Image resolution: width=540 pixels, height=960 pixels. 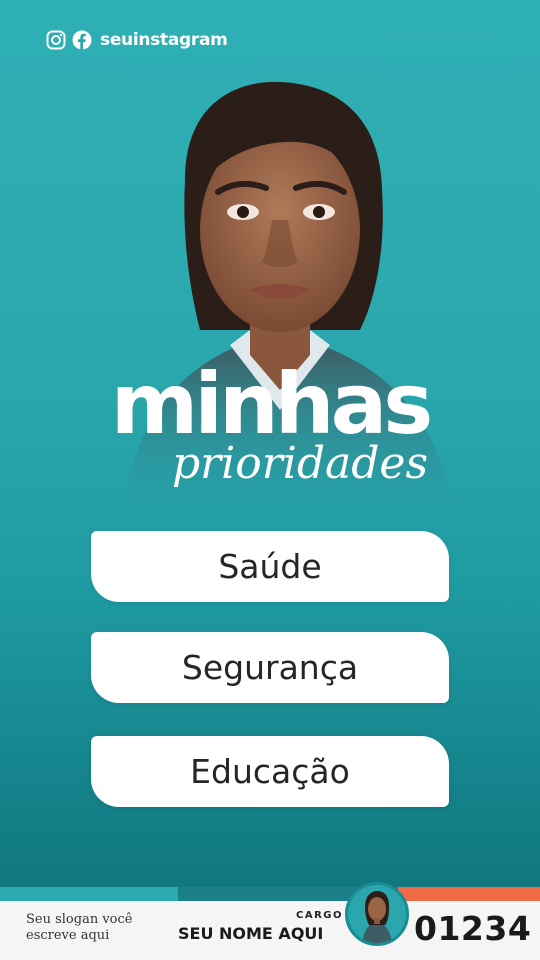 What do you see at coordinates (270, 771) in the screenshot?
I see `priority-card-educacao: Educação` at bounding box center [270, 771].